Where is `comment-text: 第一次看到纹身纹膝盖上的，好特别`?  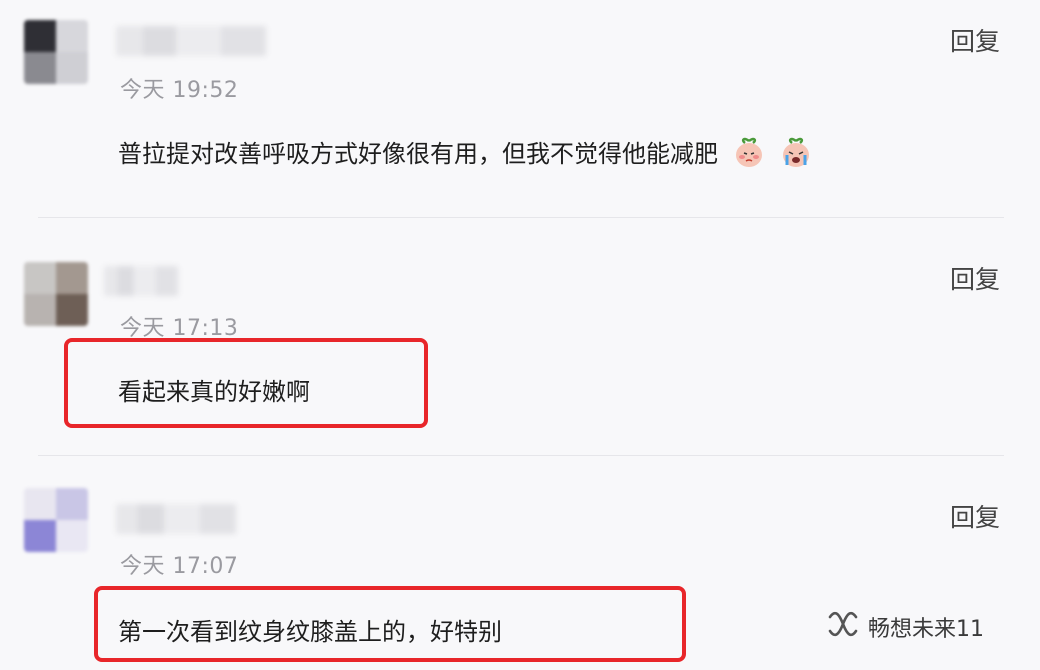
comment-text: 第一次看到纹身纹膝盖上的，好特别 is located at coordinates (310, 632).